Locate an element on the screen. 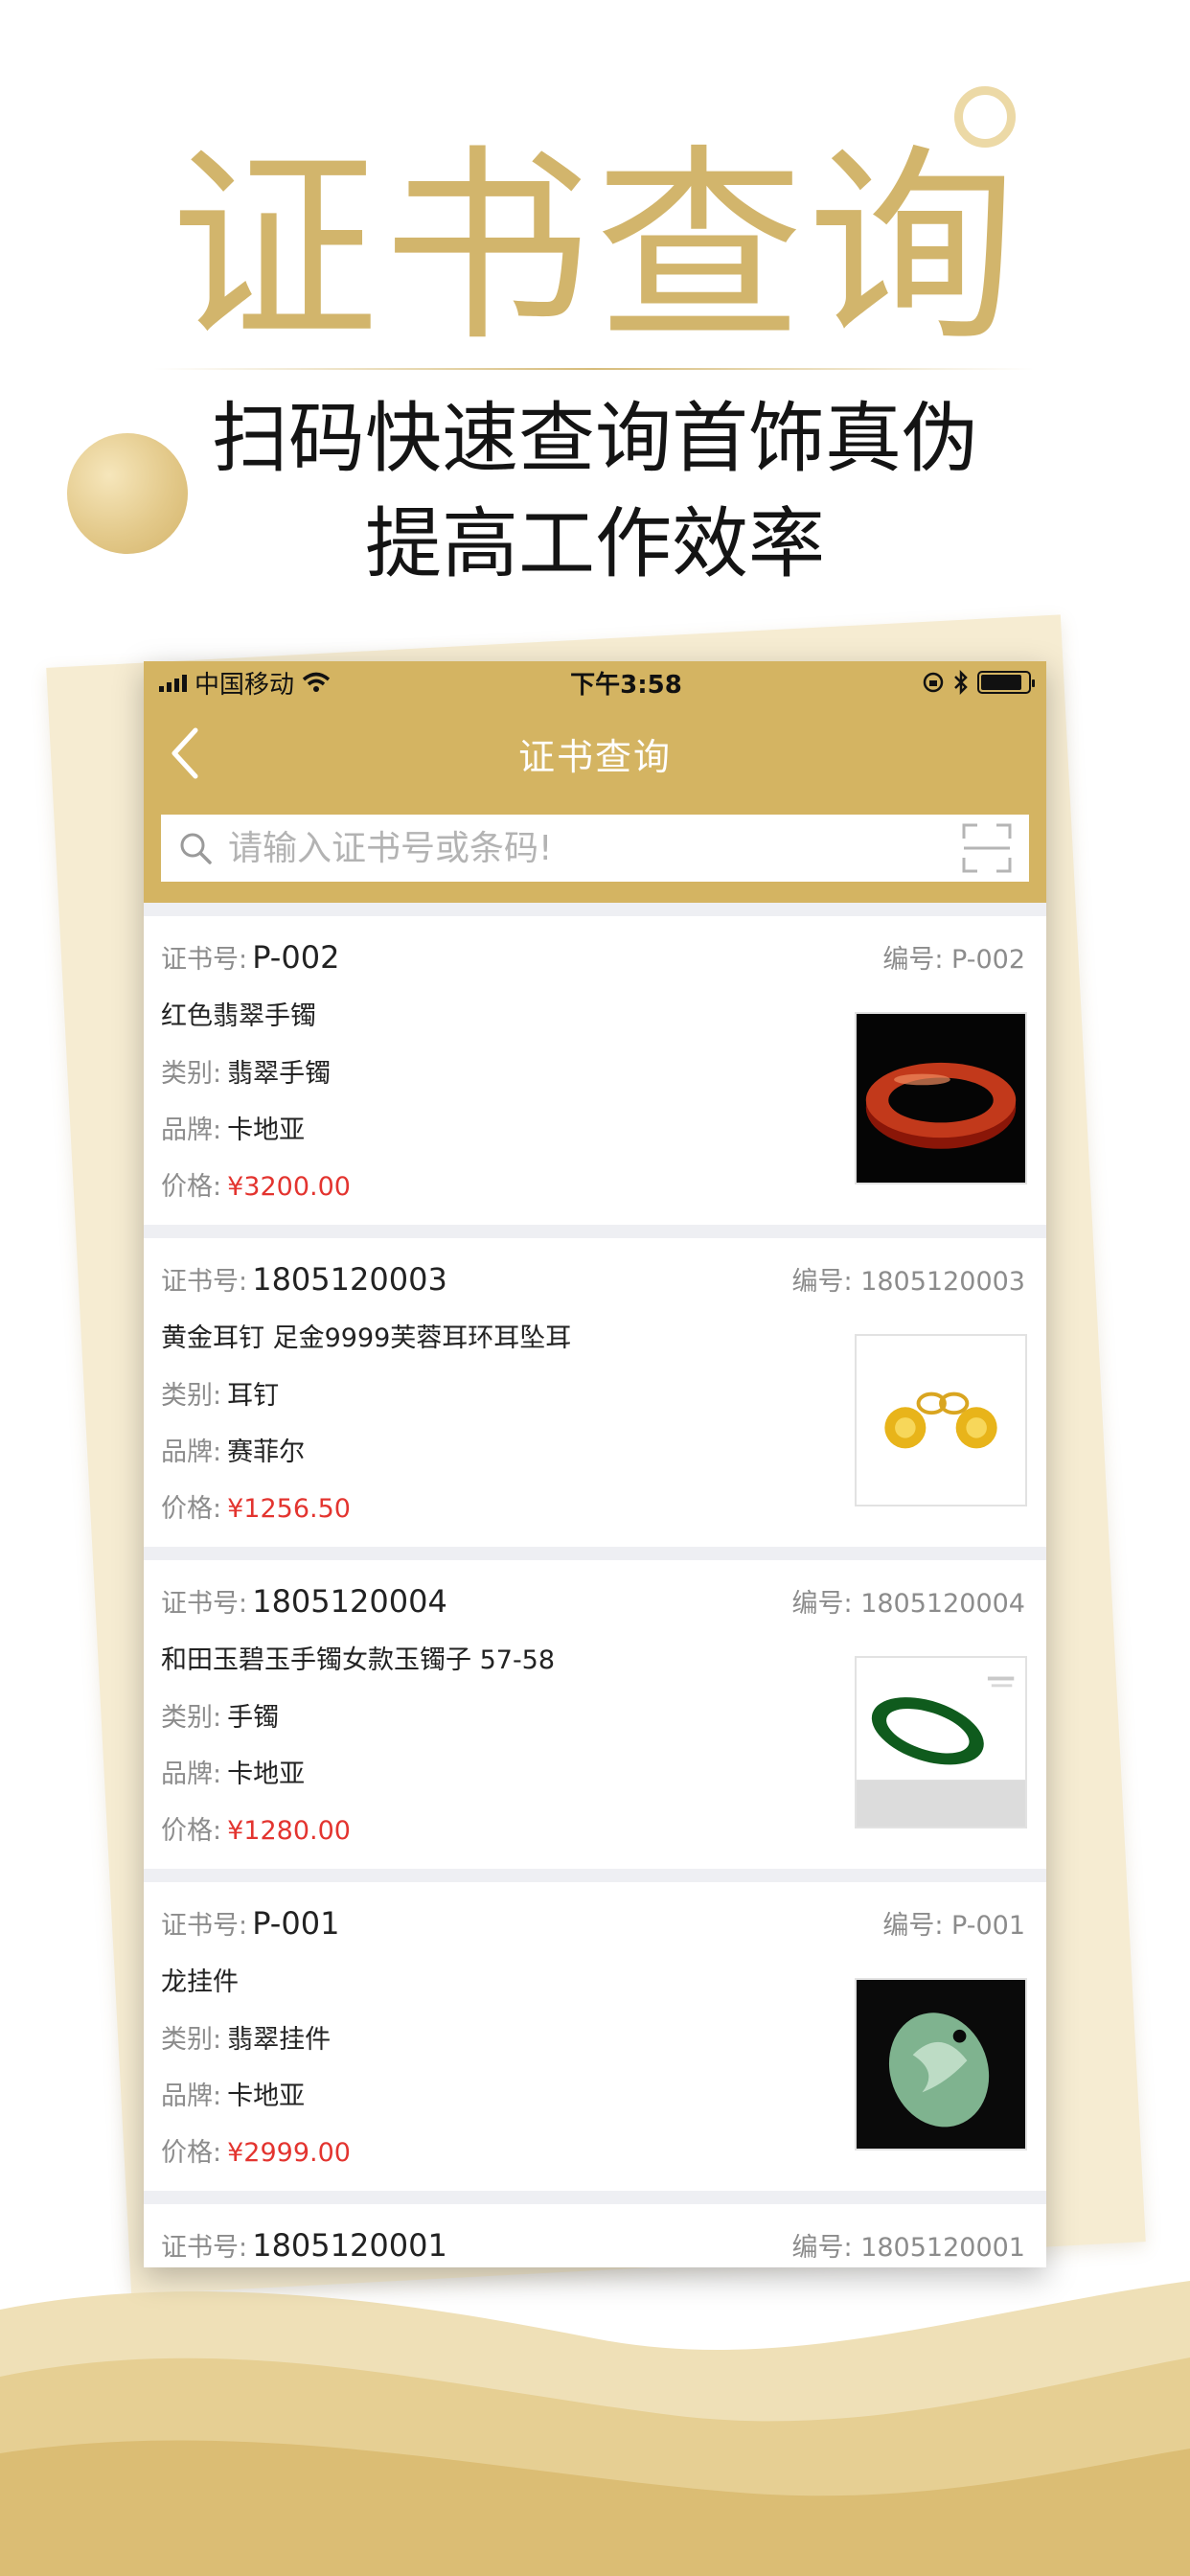 This screenshot has width=1190, height=2576. category-value: 翡翠手镯 is located at coordinates (279, 1074).